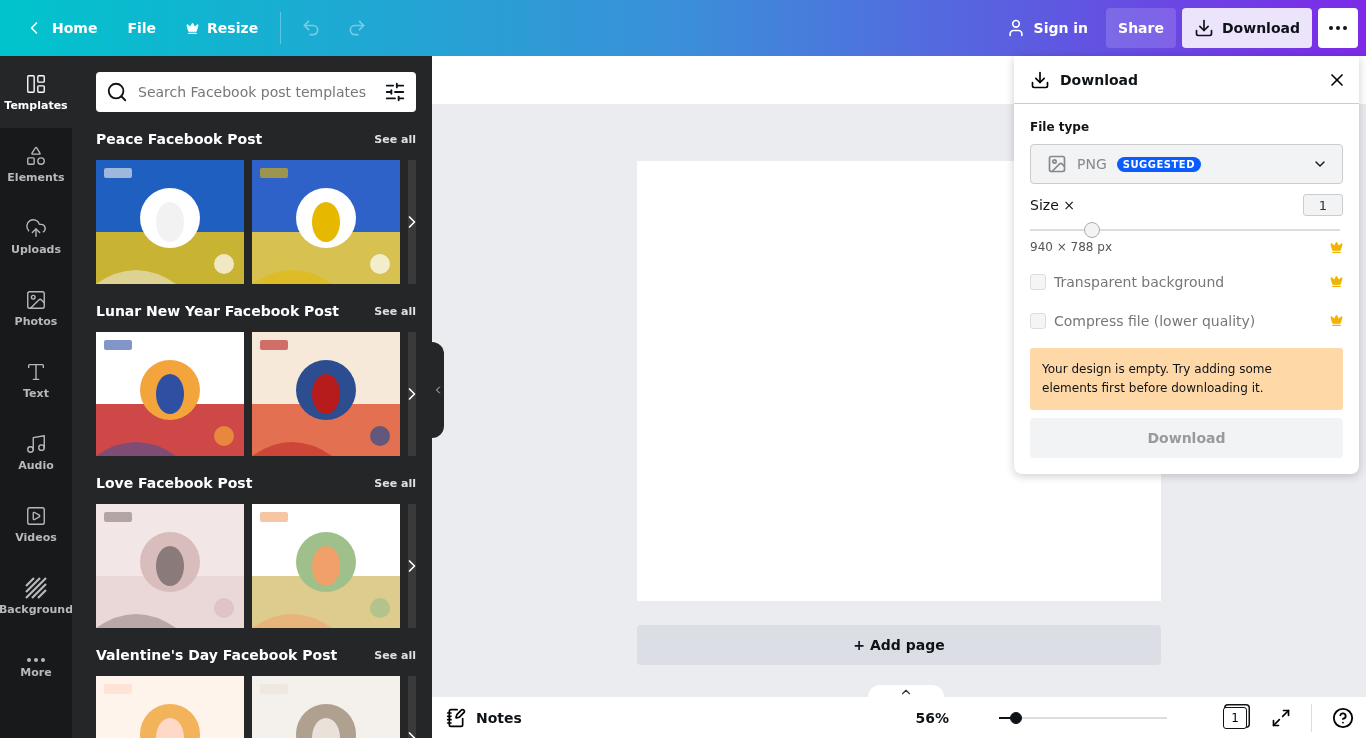 Image resolution: width=1366 pixels, height=738 pixels. I want to click on search-bar: Search Facebook post templates, so click(256, 92).